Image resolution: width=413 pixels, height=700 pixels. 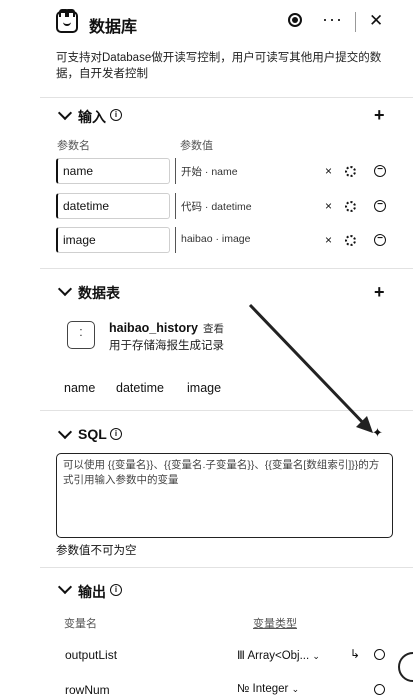 What do you see at coordinates (113, 206) in the screenshot?
I see `input-name-field: datetime` at bounding box center [113, 206].